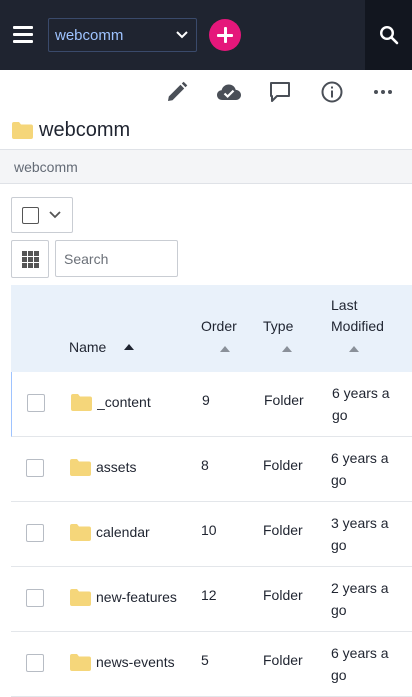  I want to click on site-selector: webcomm, so click(122, 35).